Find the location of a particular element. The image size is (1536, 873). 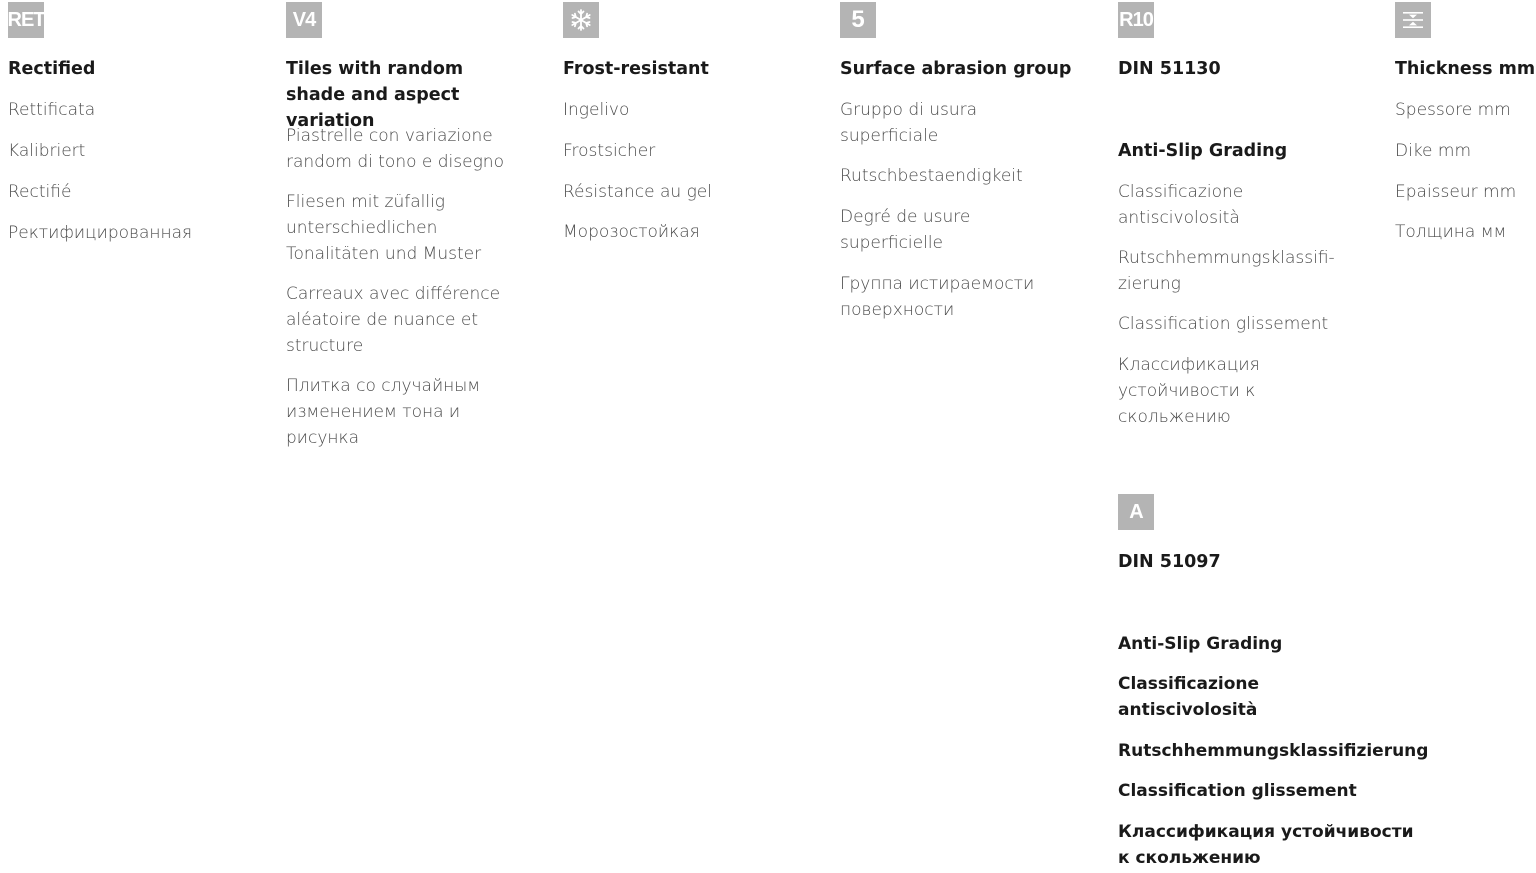

translation-item: Rettificata is located at coordinates (52, 110).